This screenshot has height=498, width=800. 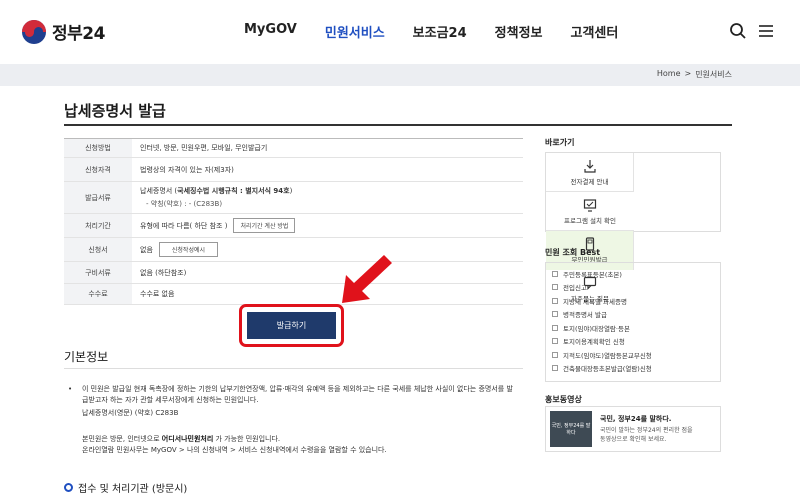 I want to click on promo-video-title: 홍보동영상, so click(x=563, y=399).